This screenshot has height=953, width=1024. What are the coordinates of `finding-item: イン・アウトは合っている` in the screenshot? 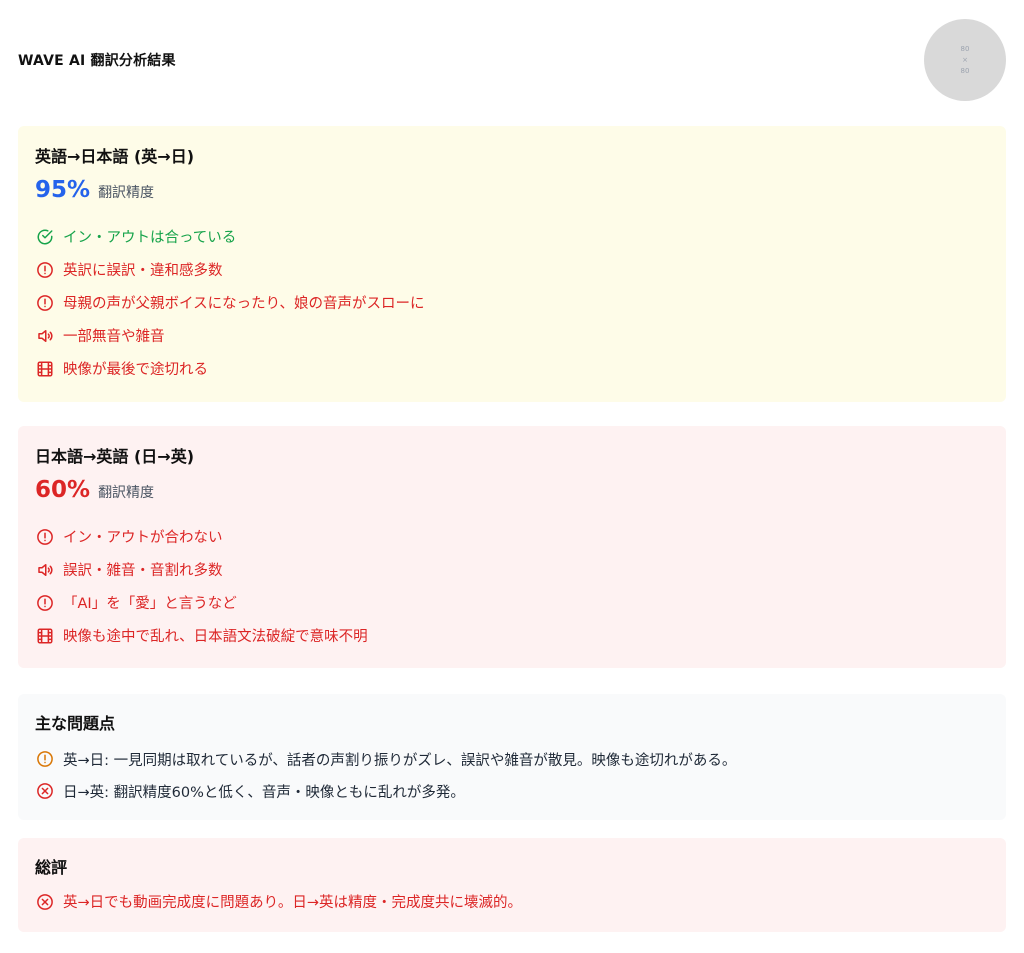 It's located at (512, 236).